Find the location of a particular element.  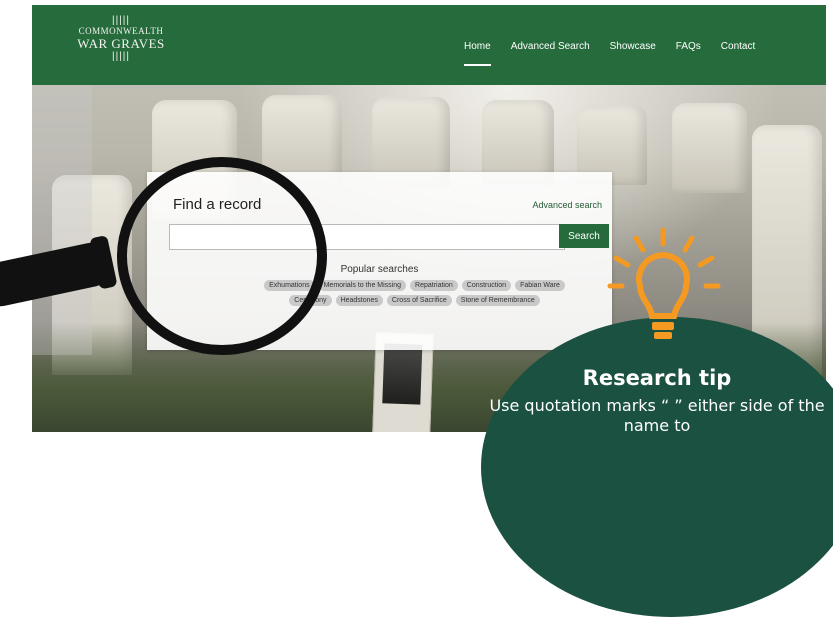

nav-home: Home is located at coordinates (477, 53).